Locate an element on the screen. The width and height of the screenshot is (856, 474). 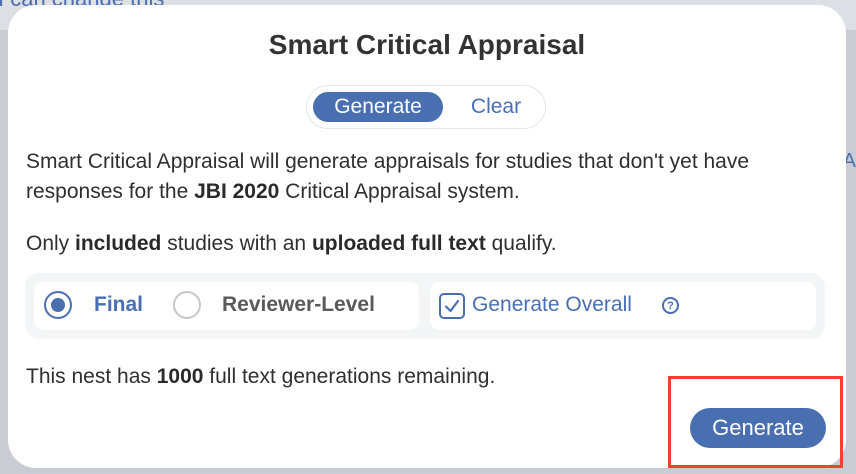
toggle-generate-button: Generate is located at coordinates (378, 107).